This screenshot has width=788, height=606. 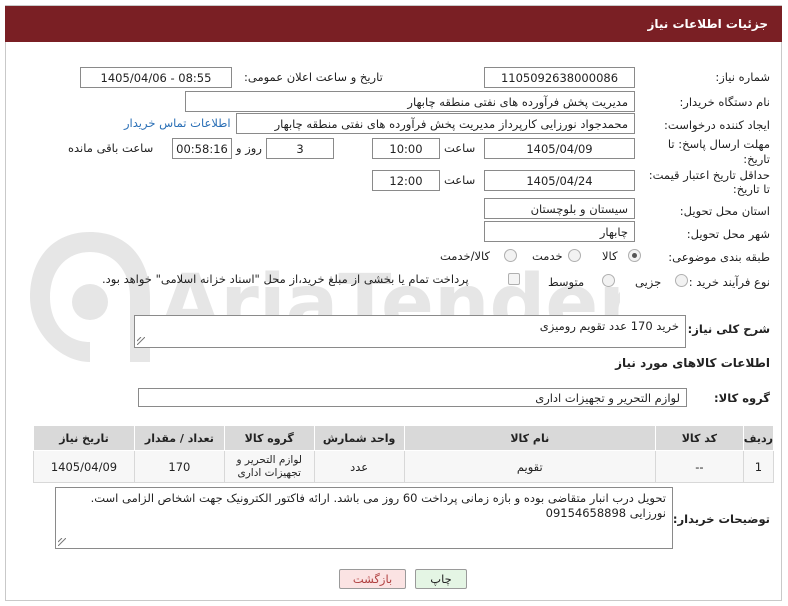 What do you see at coordinates (510, 255) in the screenshot?
I see `category-radio-both` at bounding box center [510, 255].